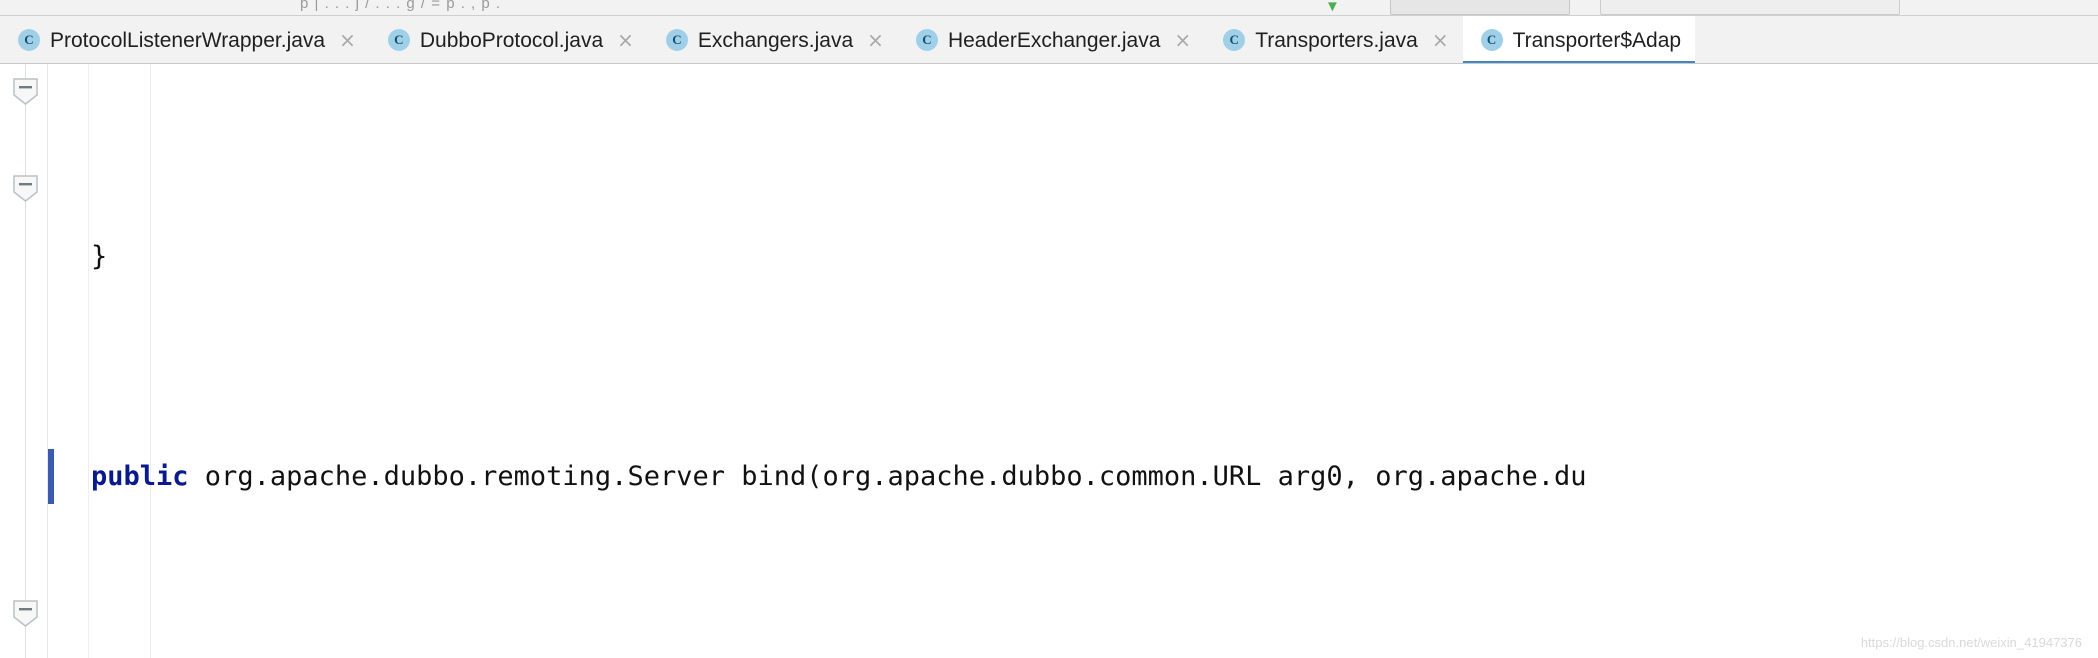  Describe the element at coordinates (1073, 256) in the screenshot. I see `code-line-1: }` at that location.